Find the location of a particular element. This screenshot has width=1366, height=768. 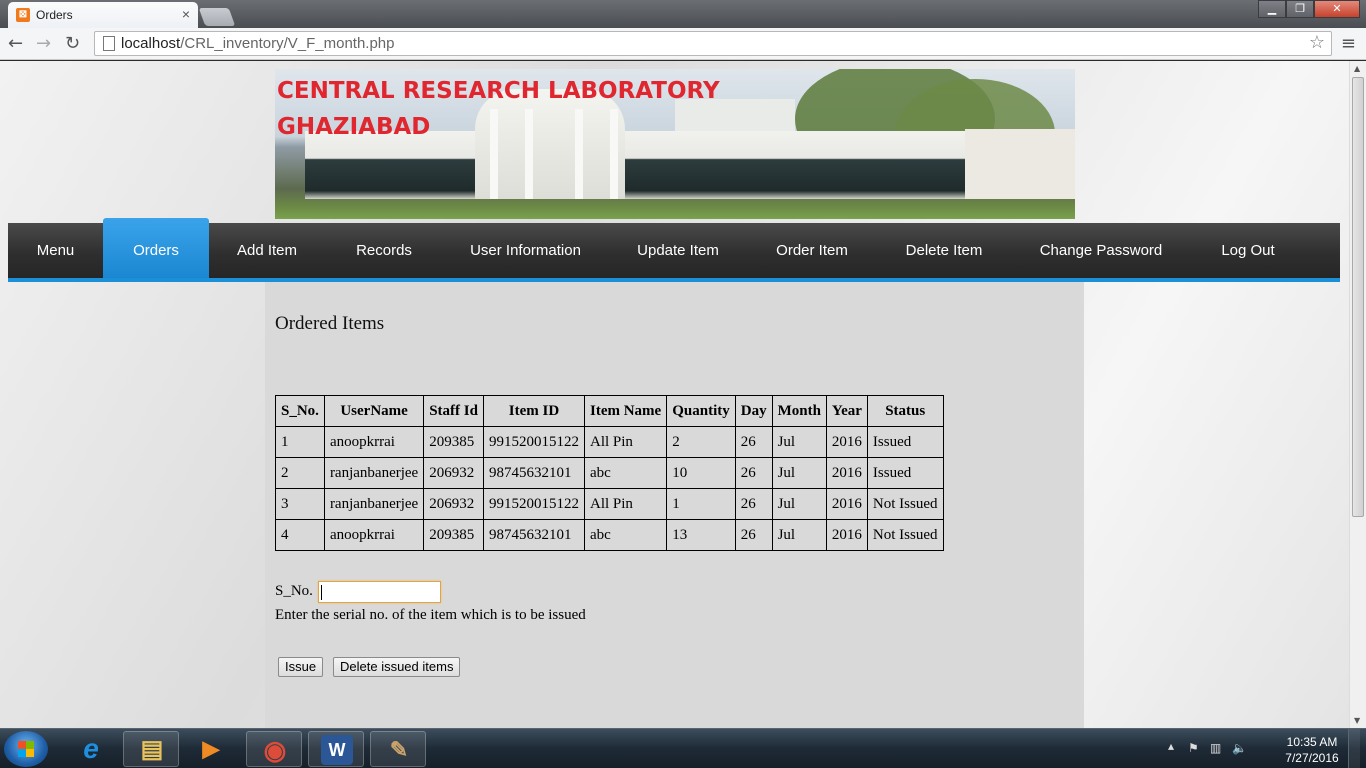

table-cell: 4 is located at coordinates (300, 535).